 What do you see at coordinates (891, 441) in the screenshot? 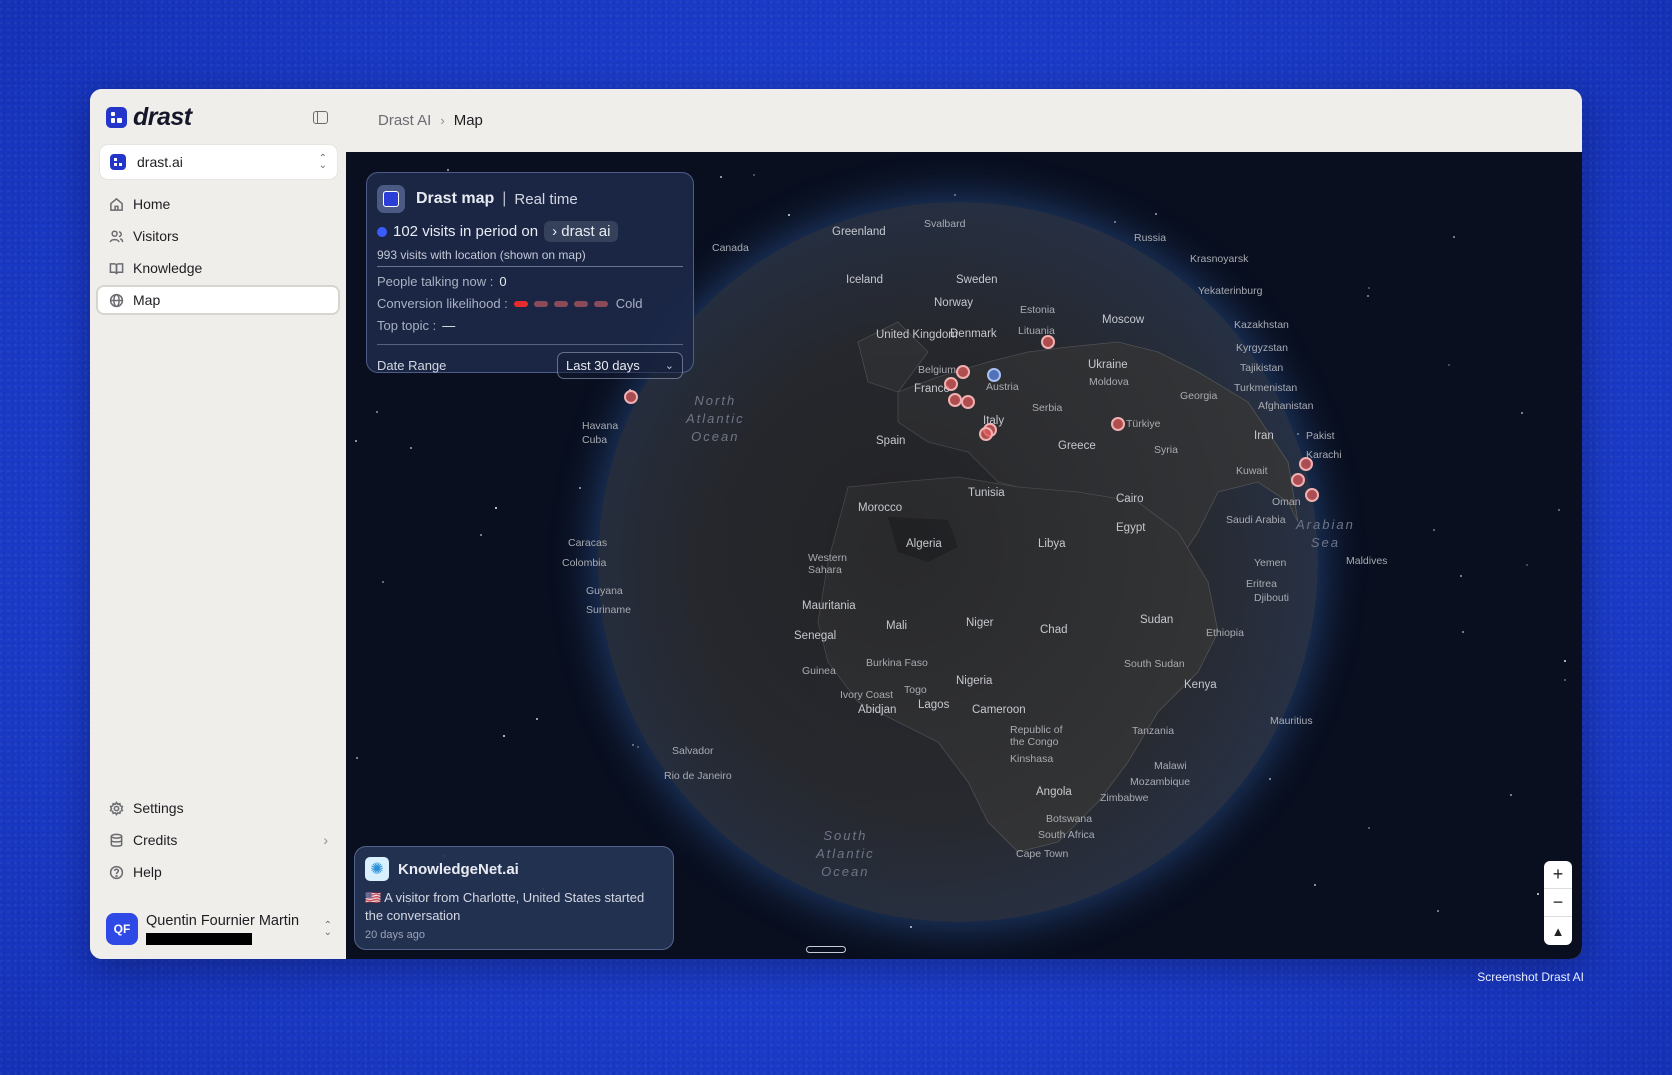
I see `map-label-spain: Spain` at bounding box center [891, 441].